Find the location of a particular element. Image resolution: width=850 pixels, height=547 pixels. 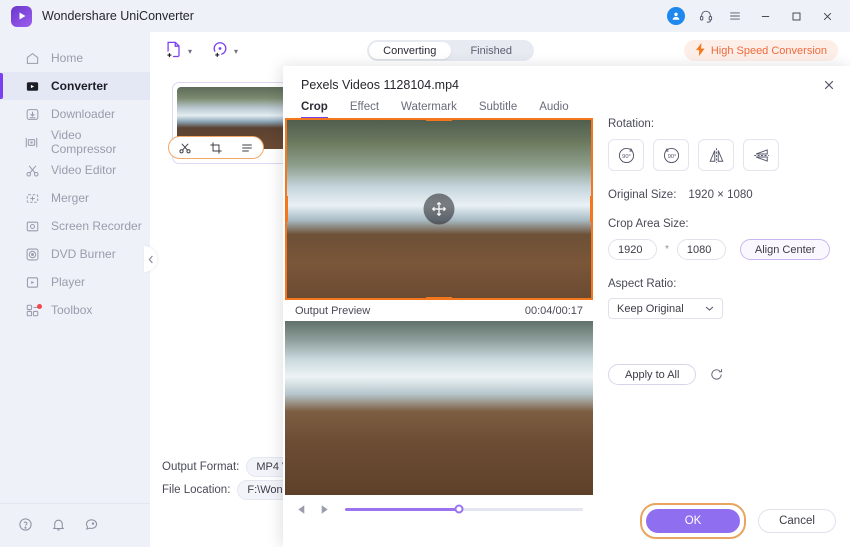

sidebar-item-downloader: Downloader is located at coordinates (75, 114).